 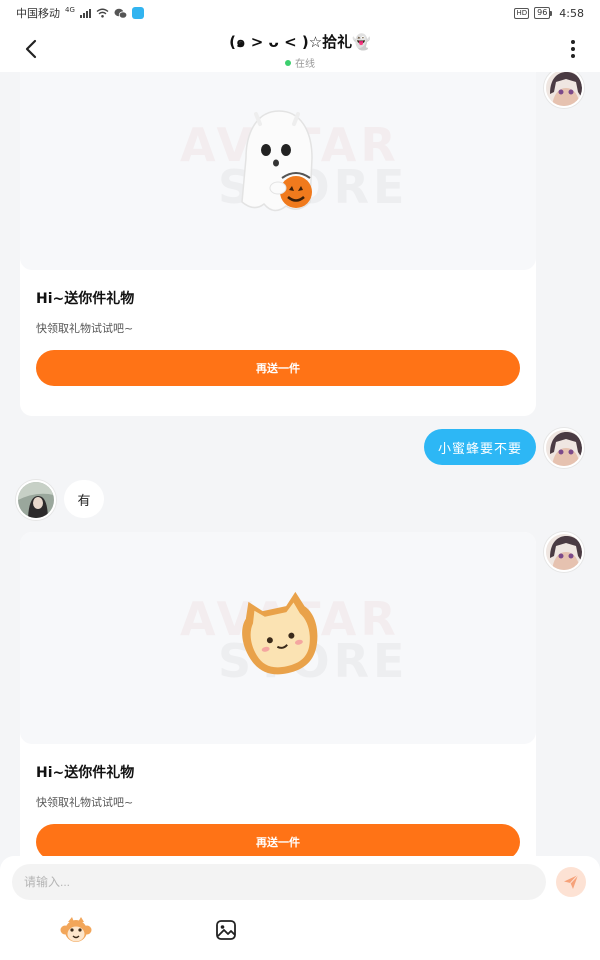 What do you see at coordinates (70, 10) in the screenshot?
I see `network-label: 4G` at bounding box center [70, 10].